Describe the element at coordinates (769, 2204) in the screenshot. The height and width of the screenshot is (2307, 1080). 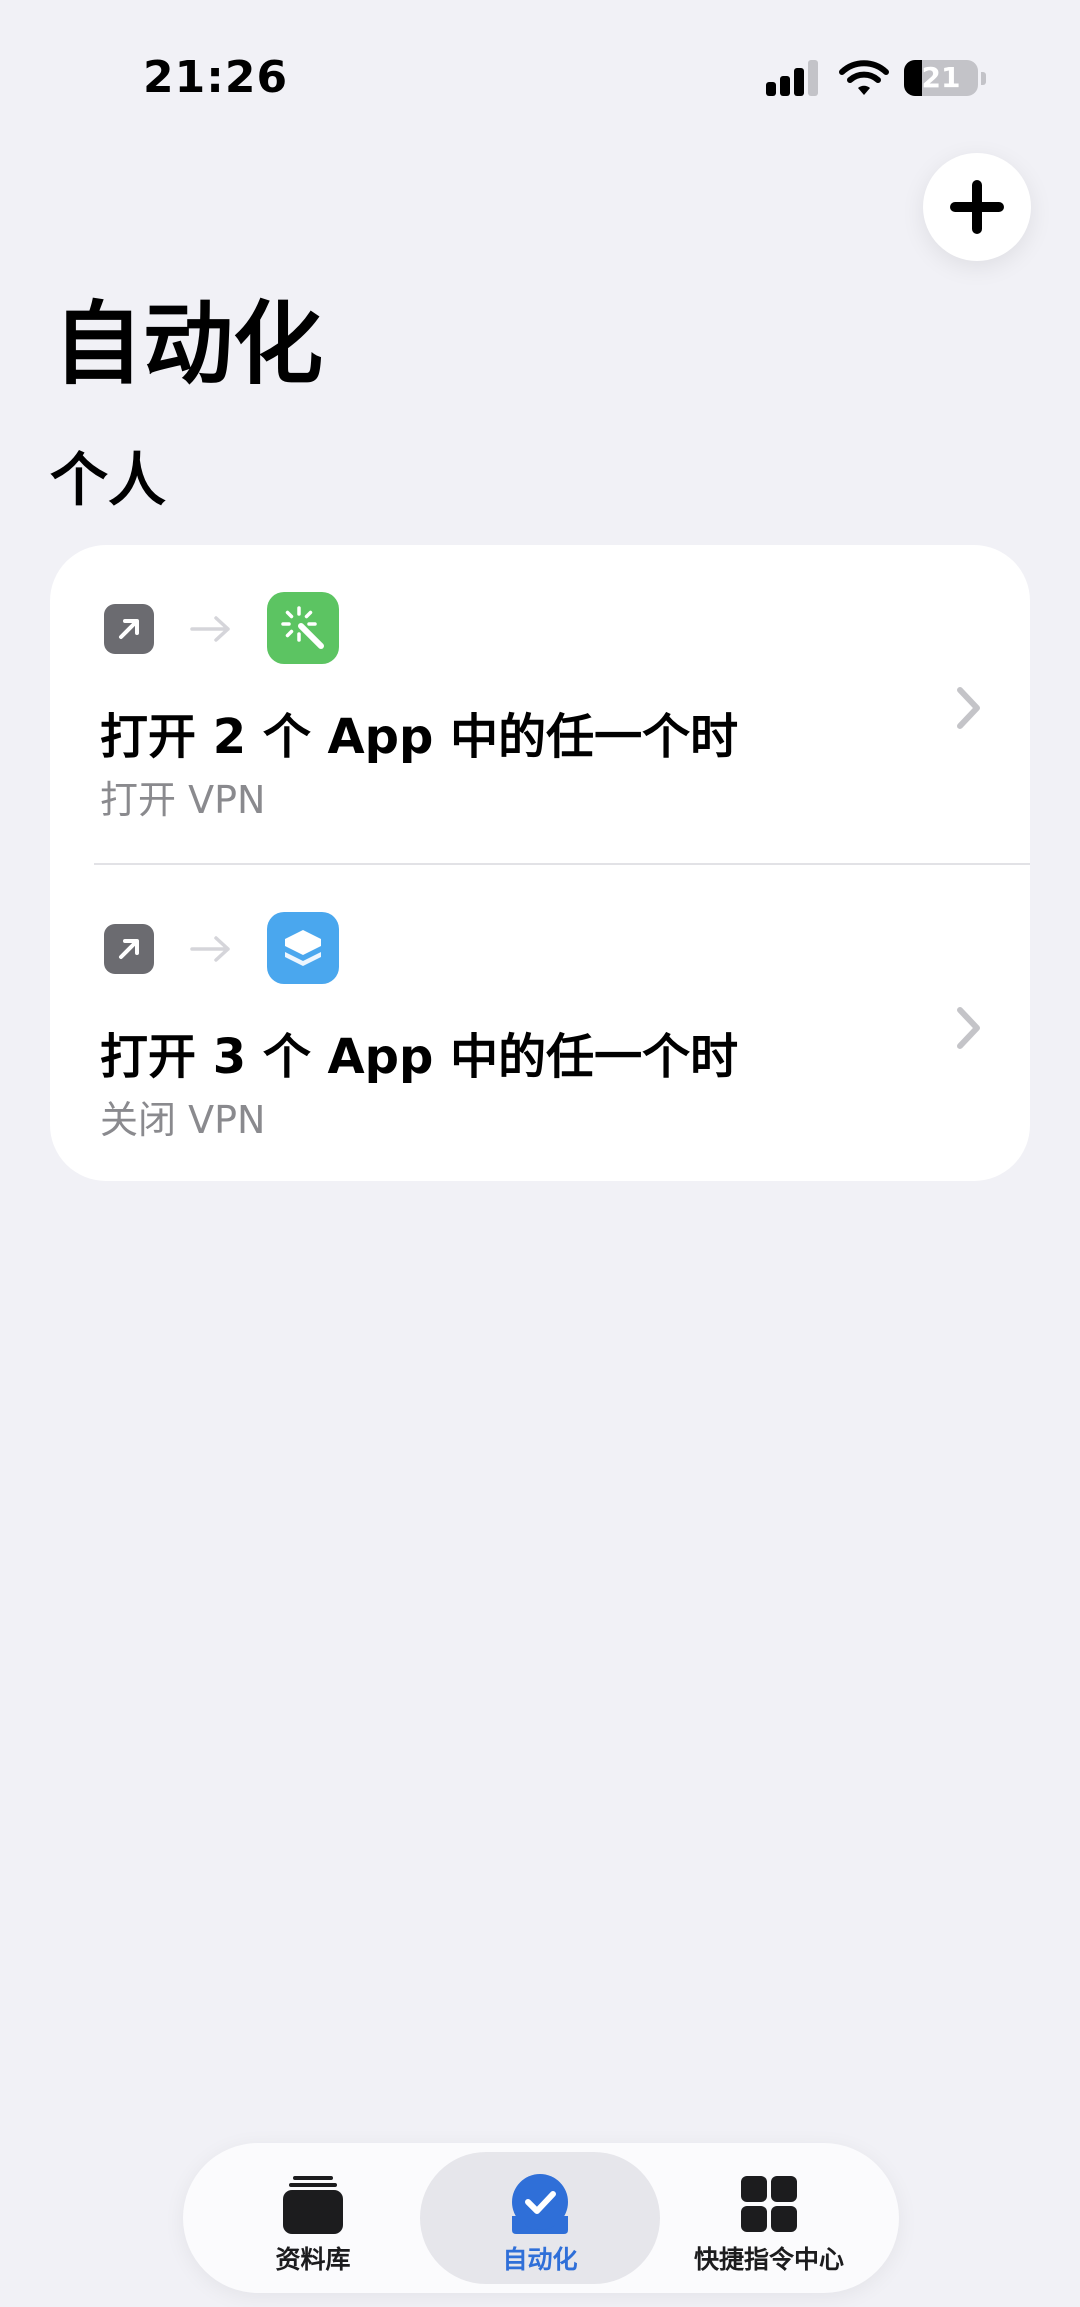
I see `gallery-grid-icon` at that location.